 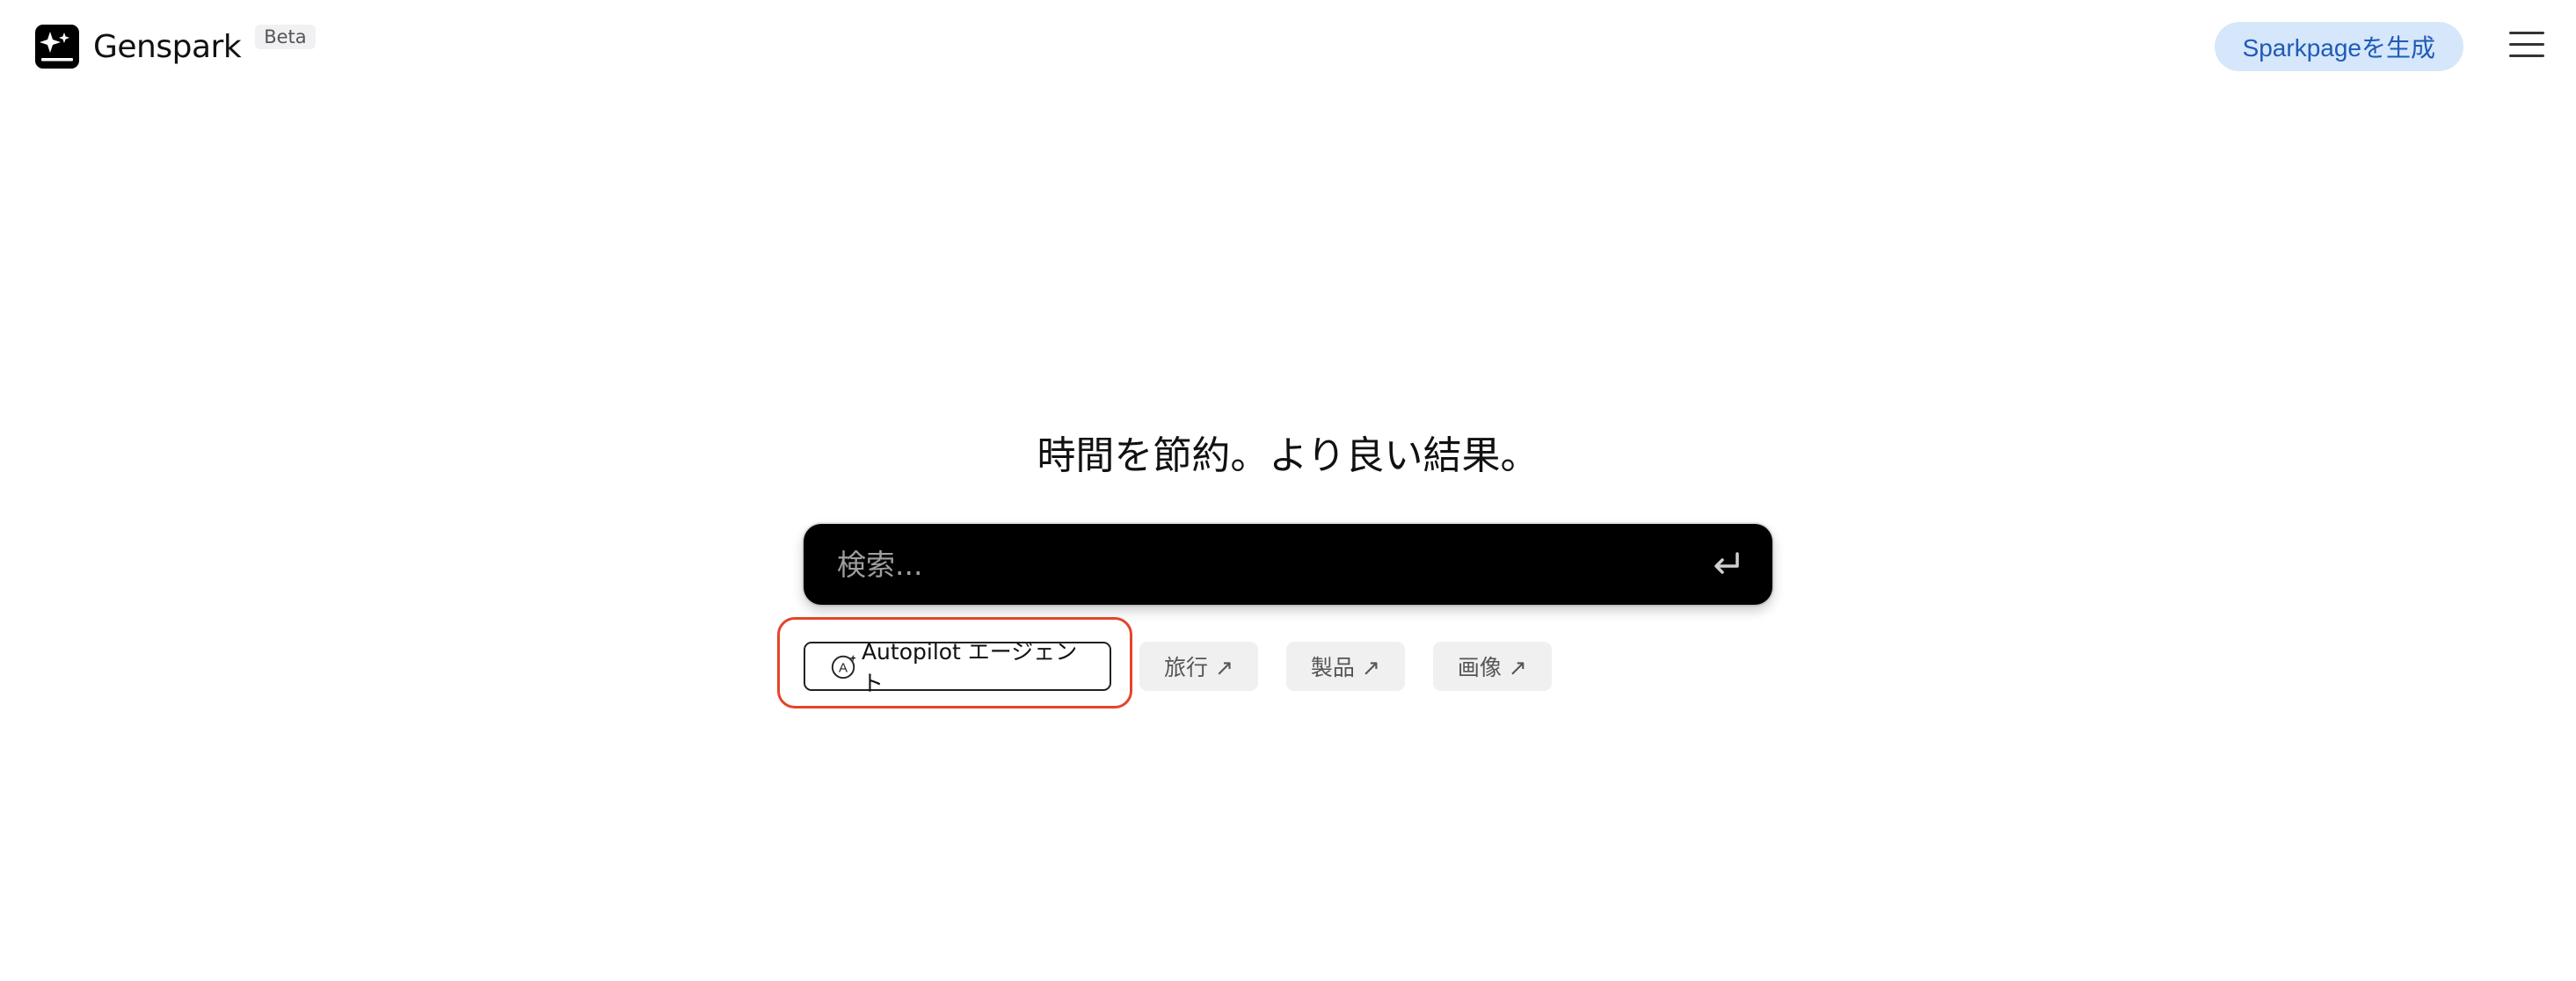 What do you see at coordinates (969, 667) in the screenshot?
I see `autopilot-agent-label: Autopilot エージェント` at bounding box center [969, 667].